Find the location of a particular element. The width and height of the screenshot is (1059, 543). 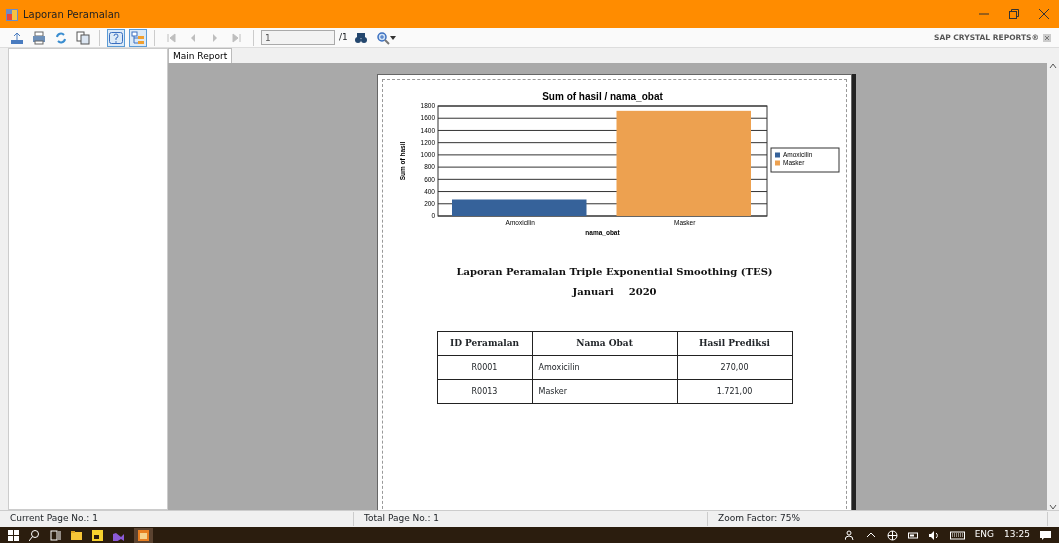

help-button is located at coordinates (116, 37).